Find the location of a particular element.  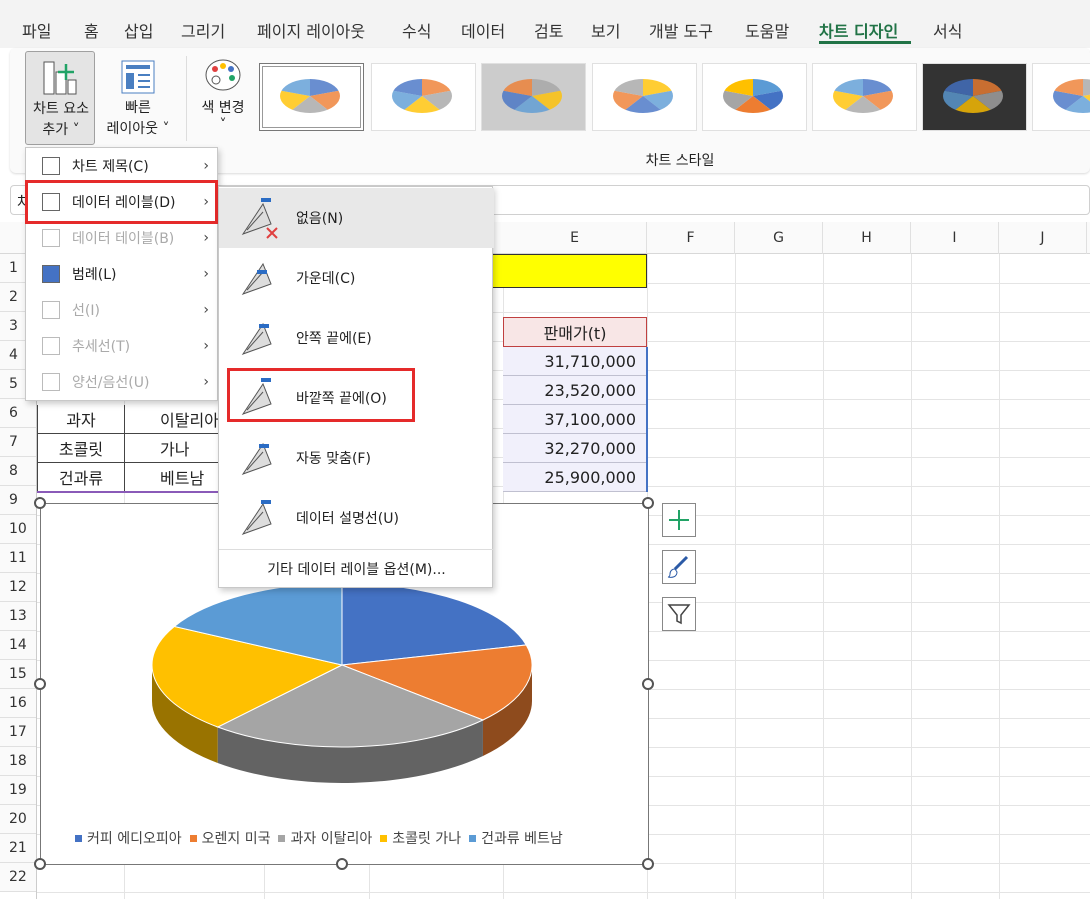

tab-7: 검토 is located at coordinates (548, 30).